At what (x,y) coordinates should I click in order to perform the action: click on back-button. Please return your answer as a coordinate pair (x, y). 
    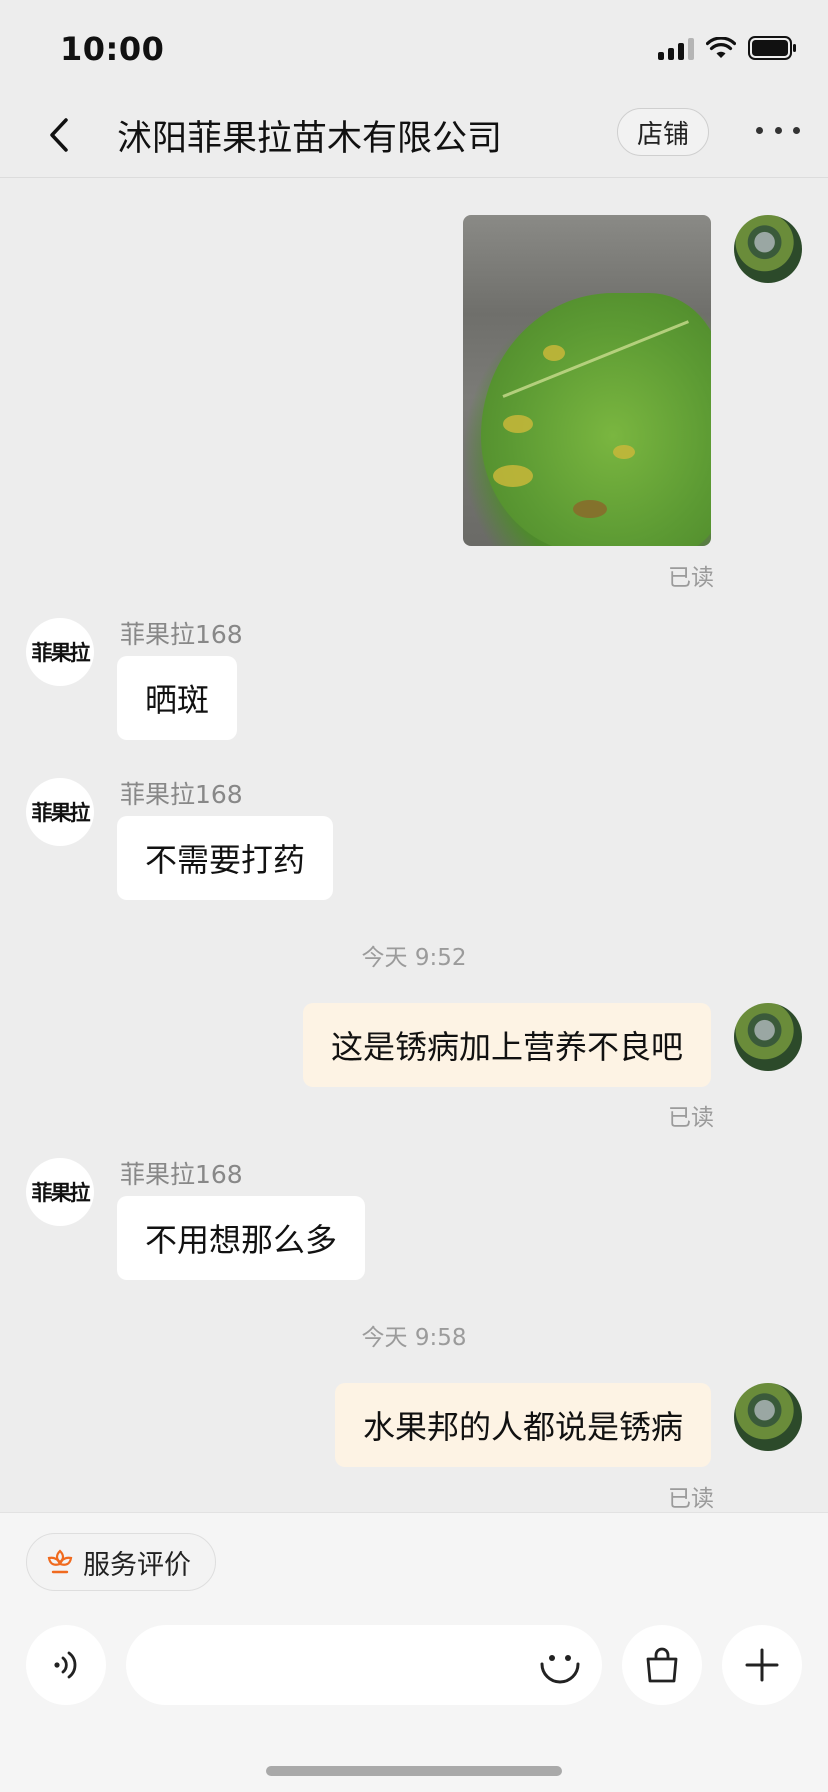
    Looking at the image, I should click on (59, 135).